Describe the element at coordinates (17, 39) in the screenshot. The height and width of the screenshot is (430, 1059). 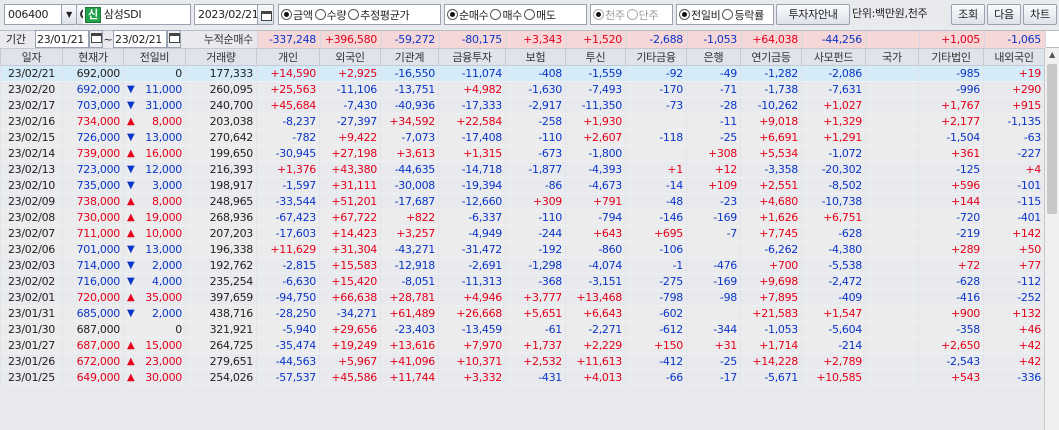
I see `period-label: 기간` at that location.